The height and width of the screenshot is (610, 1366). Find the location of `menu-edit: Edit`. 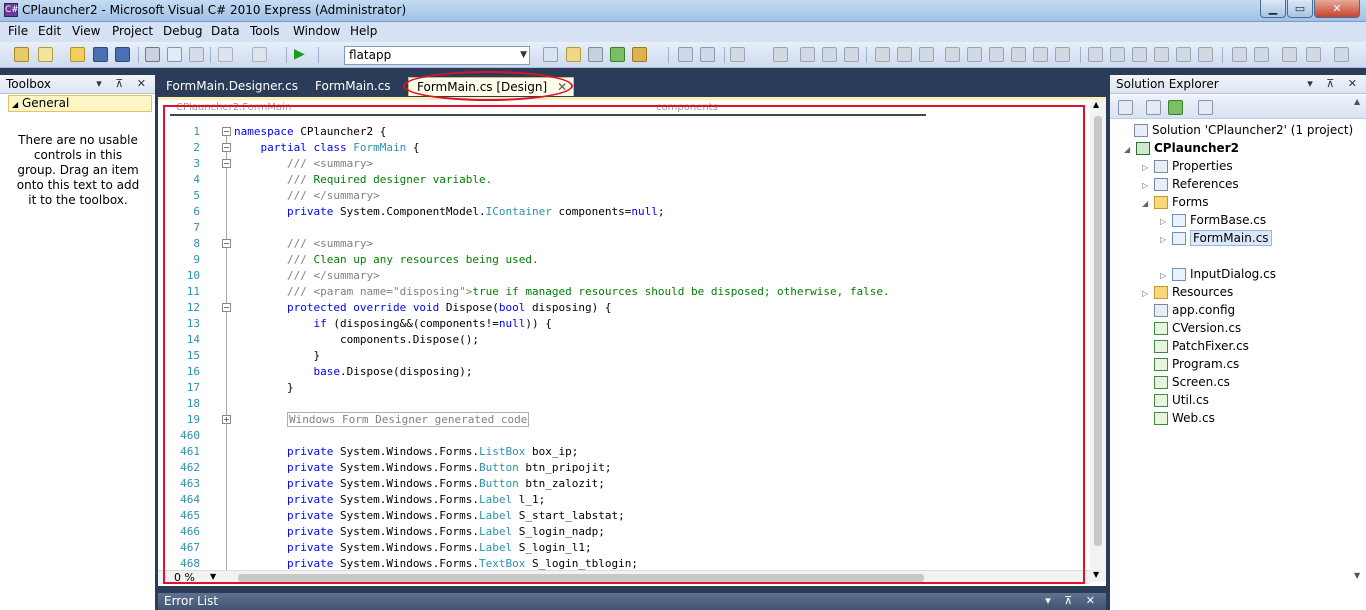

menu-edit: Edit is located at coordinates (49, 31).